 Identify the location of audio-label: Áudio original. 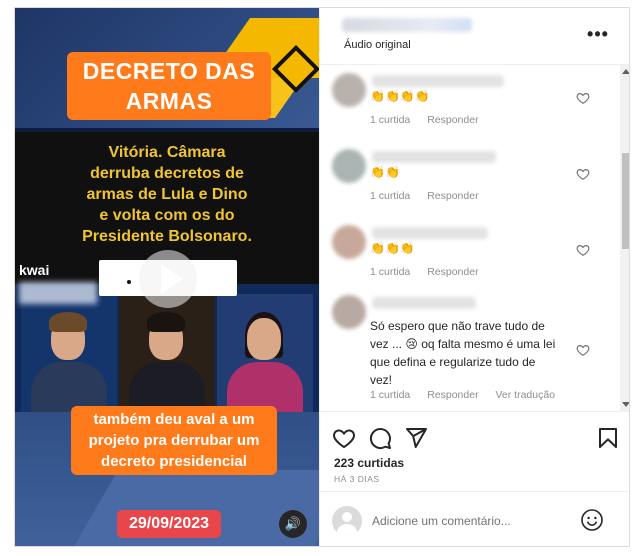
(377, 45).